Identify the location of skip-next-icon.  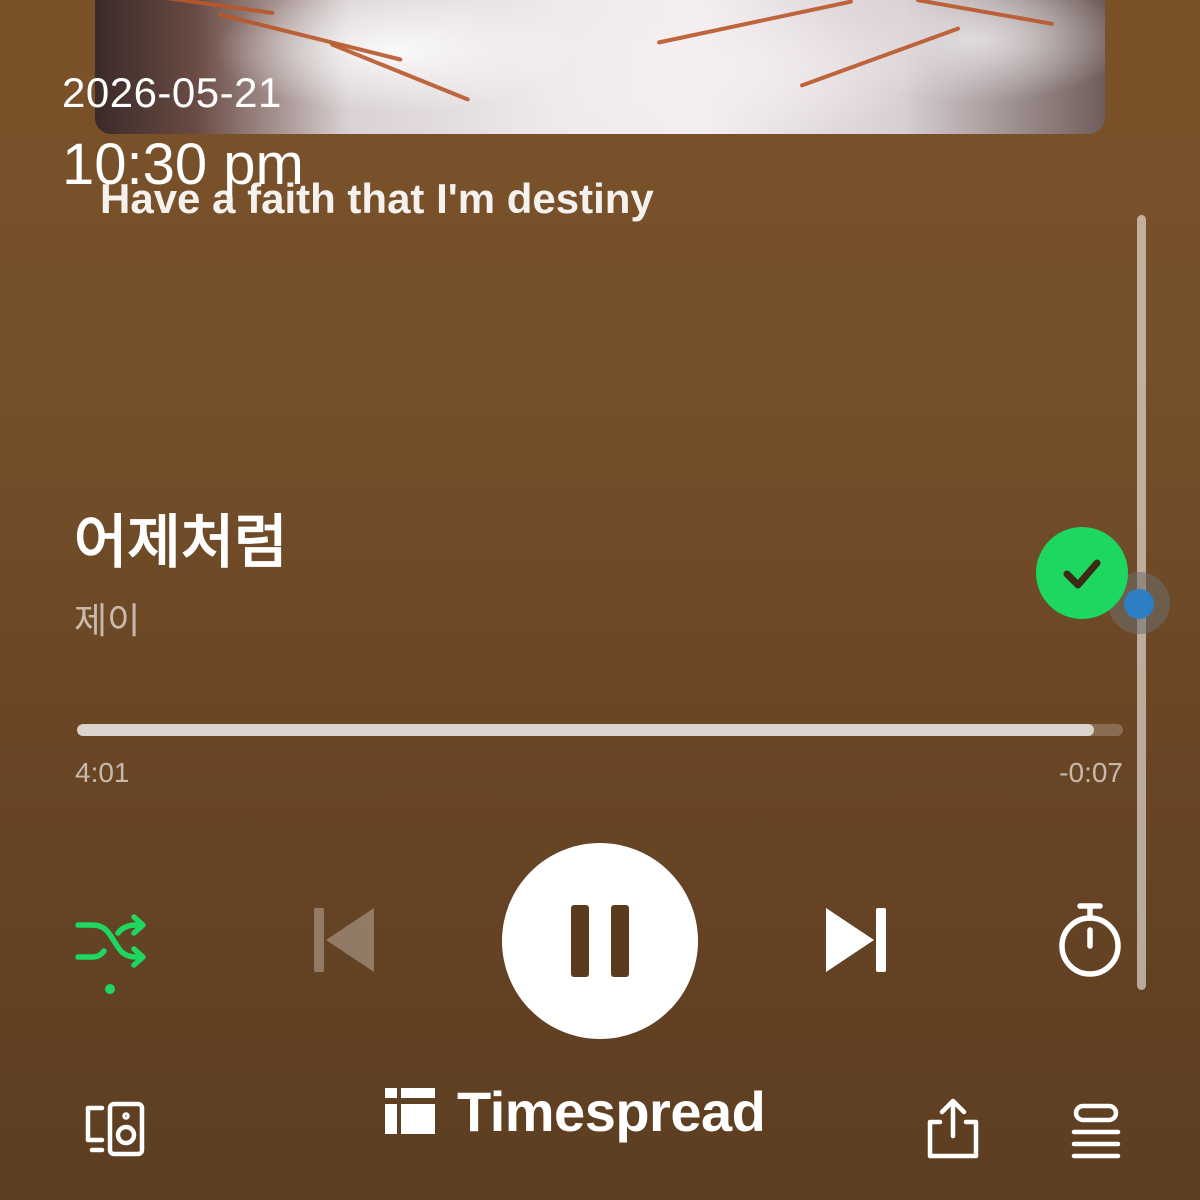
(856, 940).